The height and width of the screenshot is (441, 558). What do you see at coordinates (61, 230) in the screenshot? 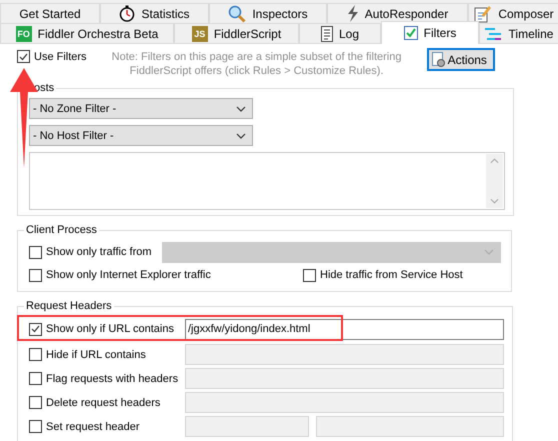
I see `group-title: Client Process` at bounding box center [61, 230].